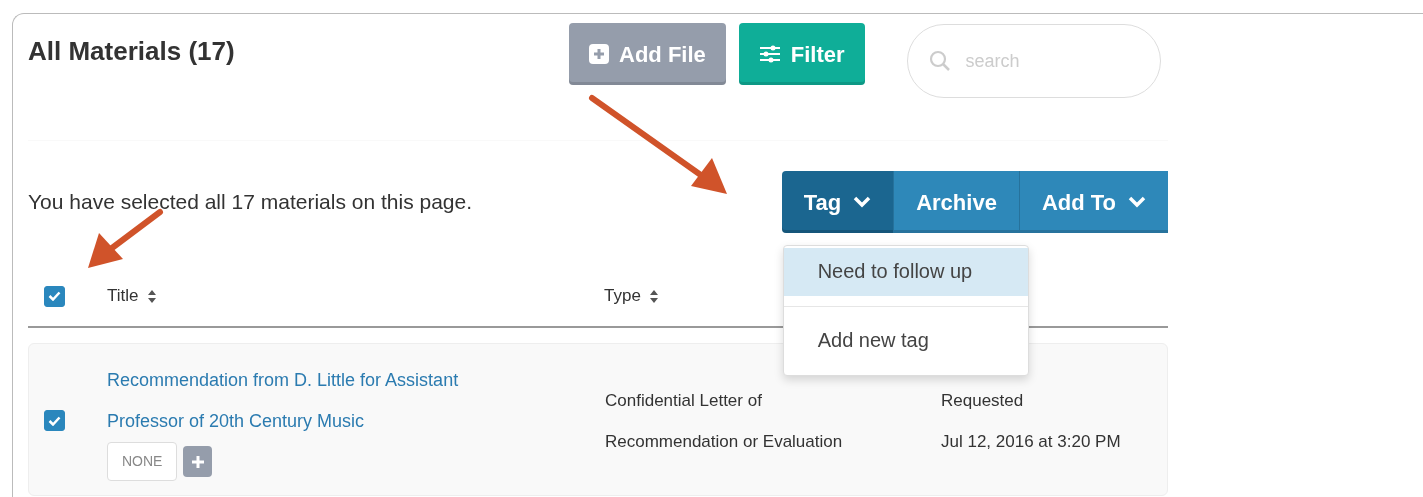  Describe the element at coordinates (724, 421) in the screenshot. I see `type-text: Confidential Letter of Recommendation or Evaluation` at that location.